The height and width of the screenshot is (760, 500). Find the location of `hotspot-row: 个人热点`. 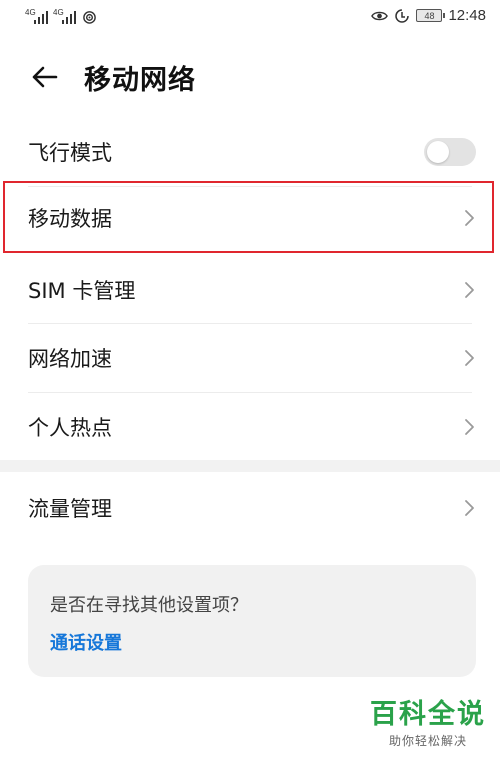

hotspot-row: 个人热点 is located at coordinates (250, 427).